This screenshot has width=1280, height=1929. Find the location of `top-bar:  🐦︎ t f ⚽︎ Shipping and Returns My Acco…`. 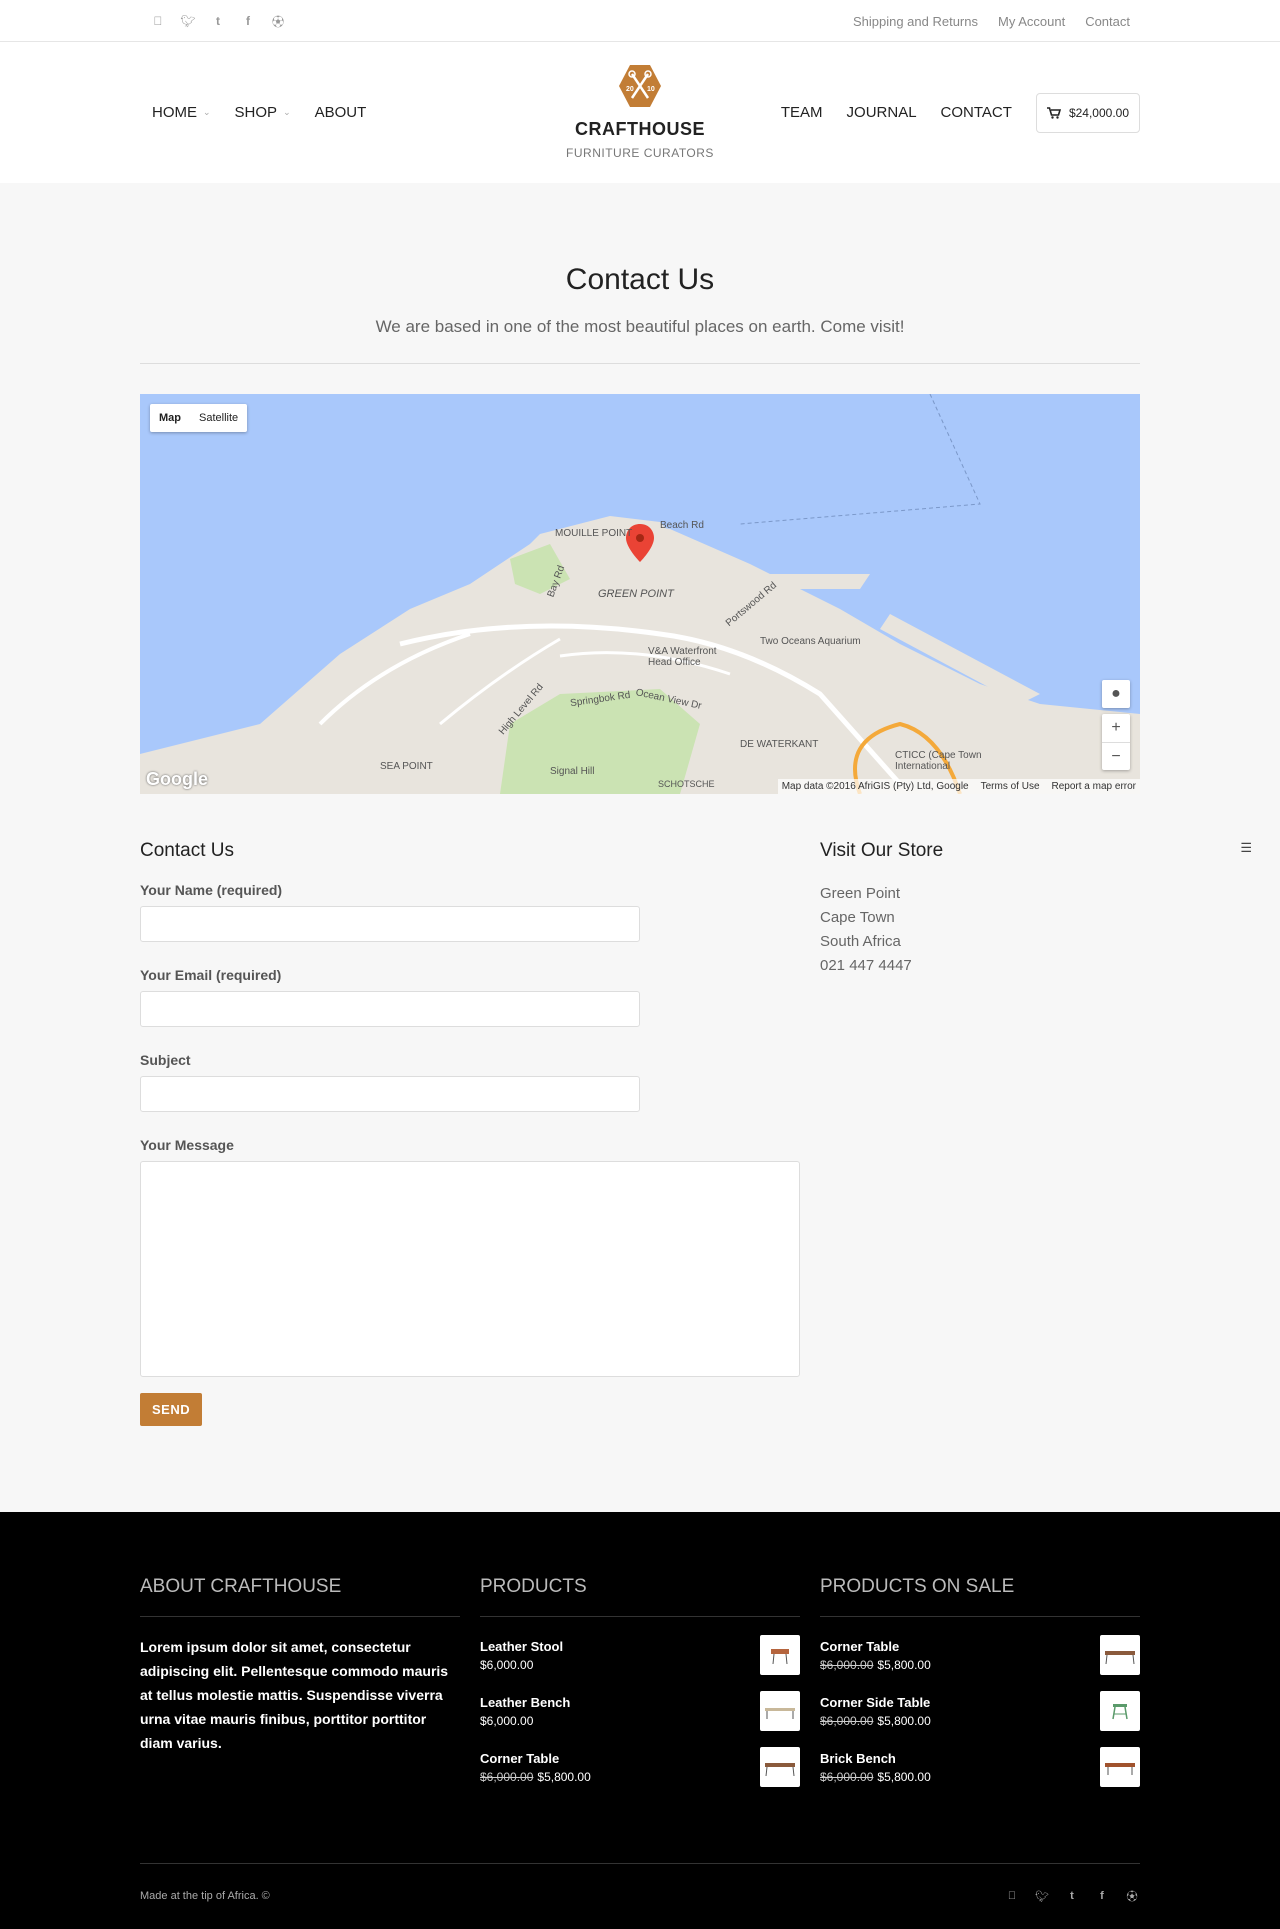

top-bar:  🐦︎ t f ⚽︎ Shipping and Returns My Acco… is located at coordinates (640, 21).